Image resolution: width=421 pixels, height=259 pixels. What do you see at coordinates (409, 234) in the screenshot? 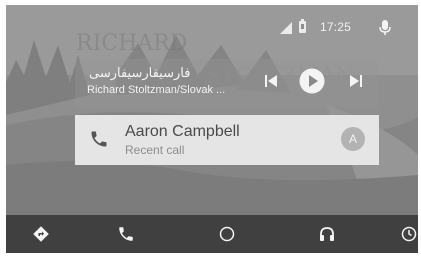
I see `overview-icon` at bounding box center [409, 234].